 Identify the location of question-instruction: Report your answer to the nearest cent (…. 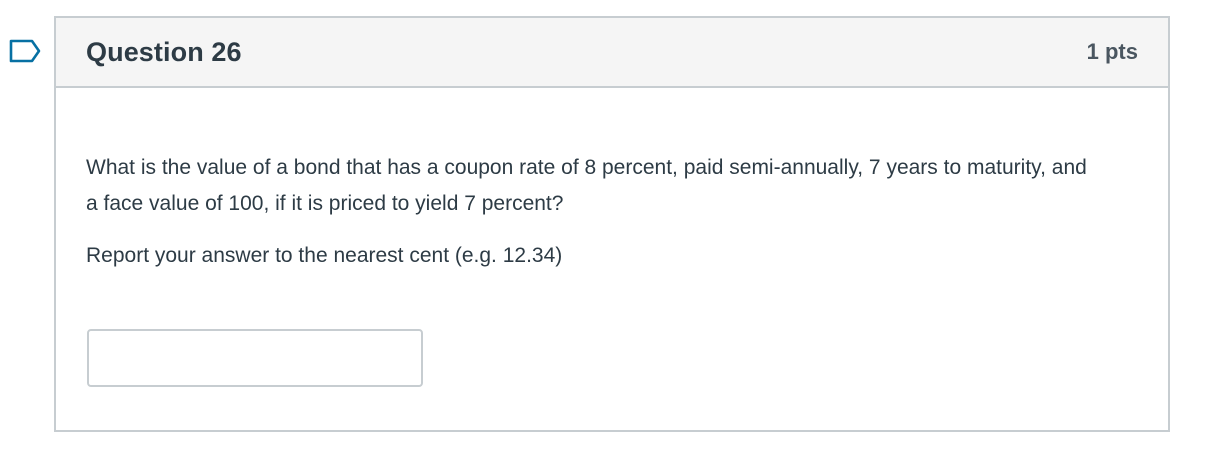
(324, 255).